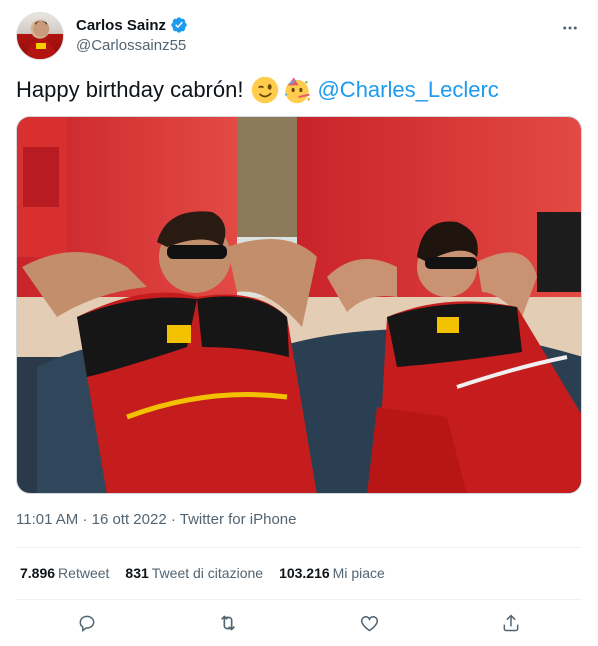 This screenshot has height=646, width=598. Describe the element at coordinates (129, 519) in the screenshot. I see `tweet-date: 16 ott 2022` at that location.